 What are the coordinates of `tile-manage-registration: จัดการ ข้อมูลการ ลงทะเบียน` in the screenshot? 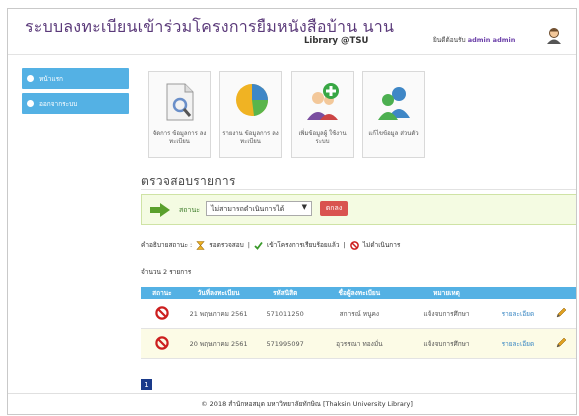 It's located at (179, 114).